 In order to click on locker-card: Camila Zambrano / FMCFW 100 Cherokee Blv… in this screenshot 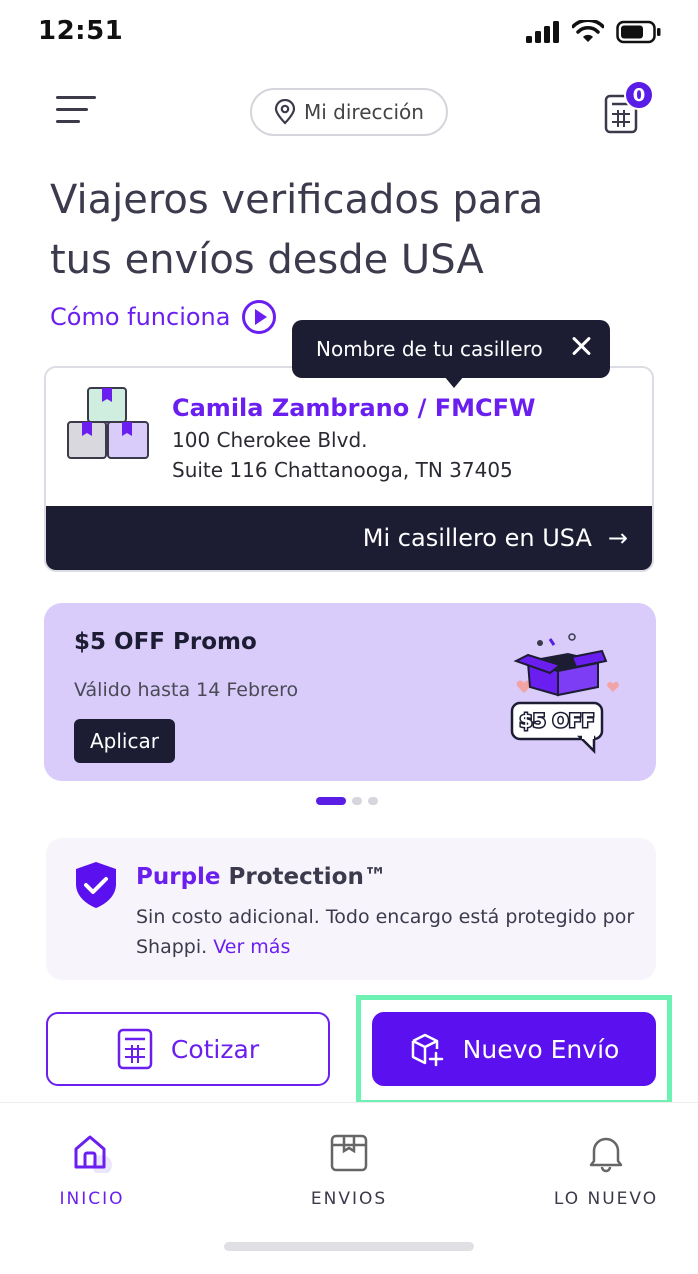, I will do `click(349, 469)`.